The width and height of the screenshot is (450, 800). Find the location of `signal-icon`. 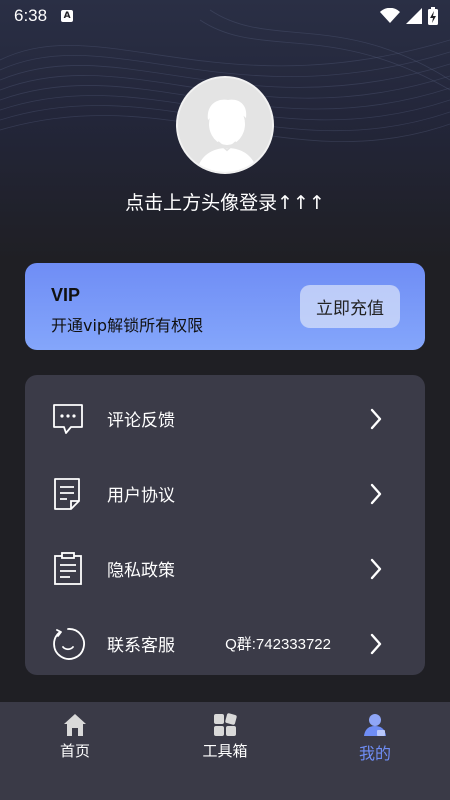

signal-icon is located at coordinates (414, 16).